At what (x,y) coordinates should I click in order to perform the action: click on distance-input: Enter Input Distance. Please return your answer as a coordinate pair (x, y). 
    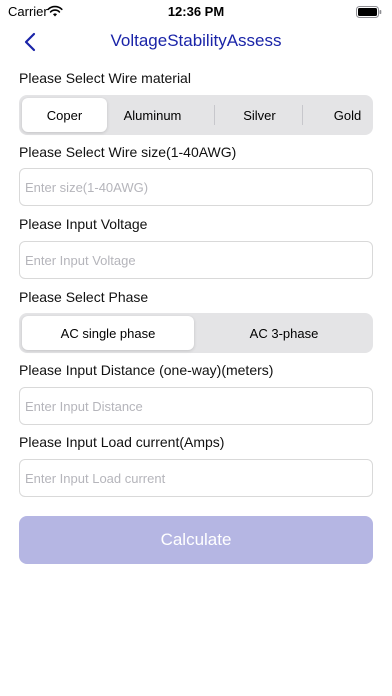
    Looking at the image, I should click on (196, 406).